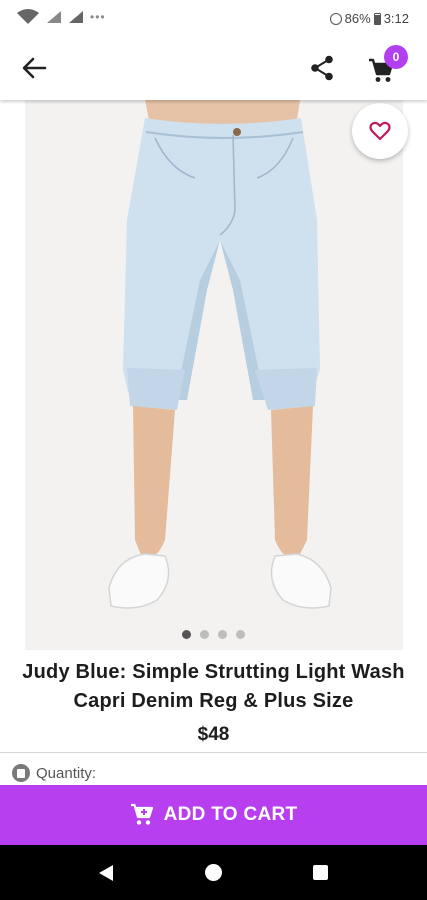 Image resolution: width=427 pixels, height=900 pixels. I want to click on wishlist-button, so click(380, 131).